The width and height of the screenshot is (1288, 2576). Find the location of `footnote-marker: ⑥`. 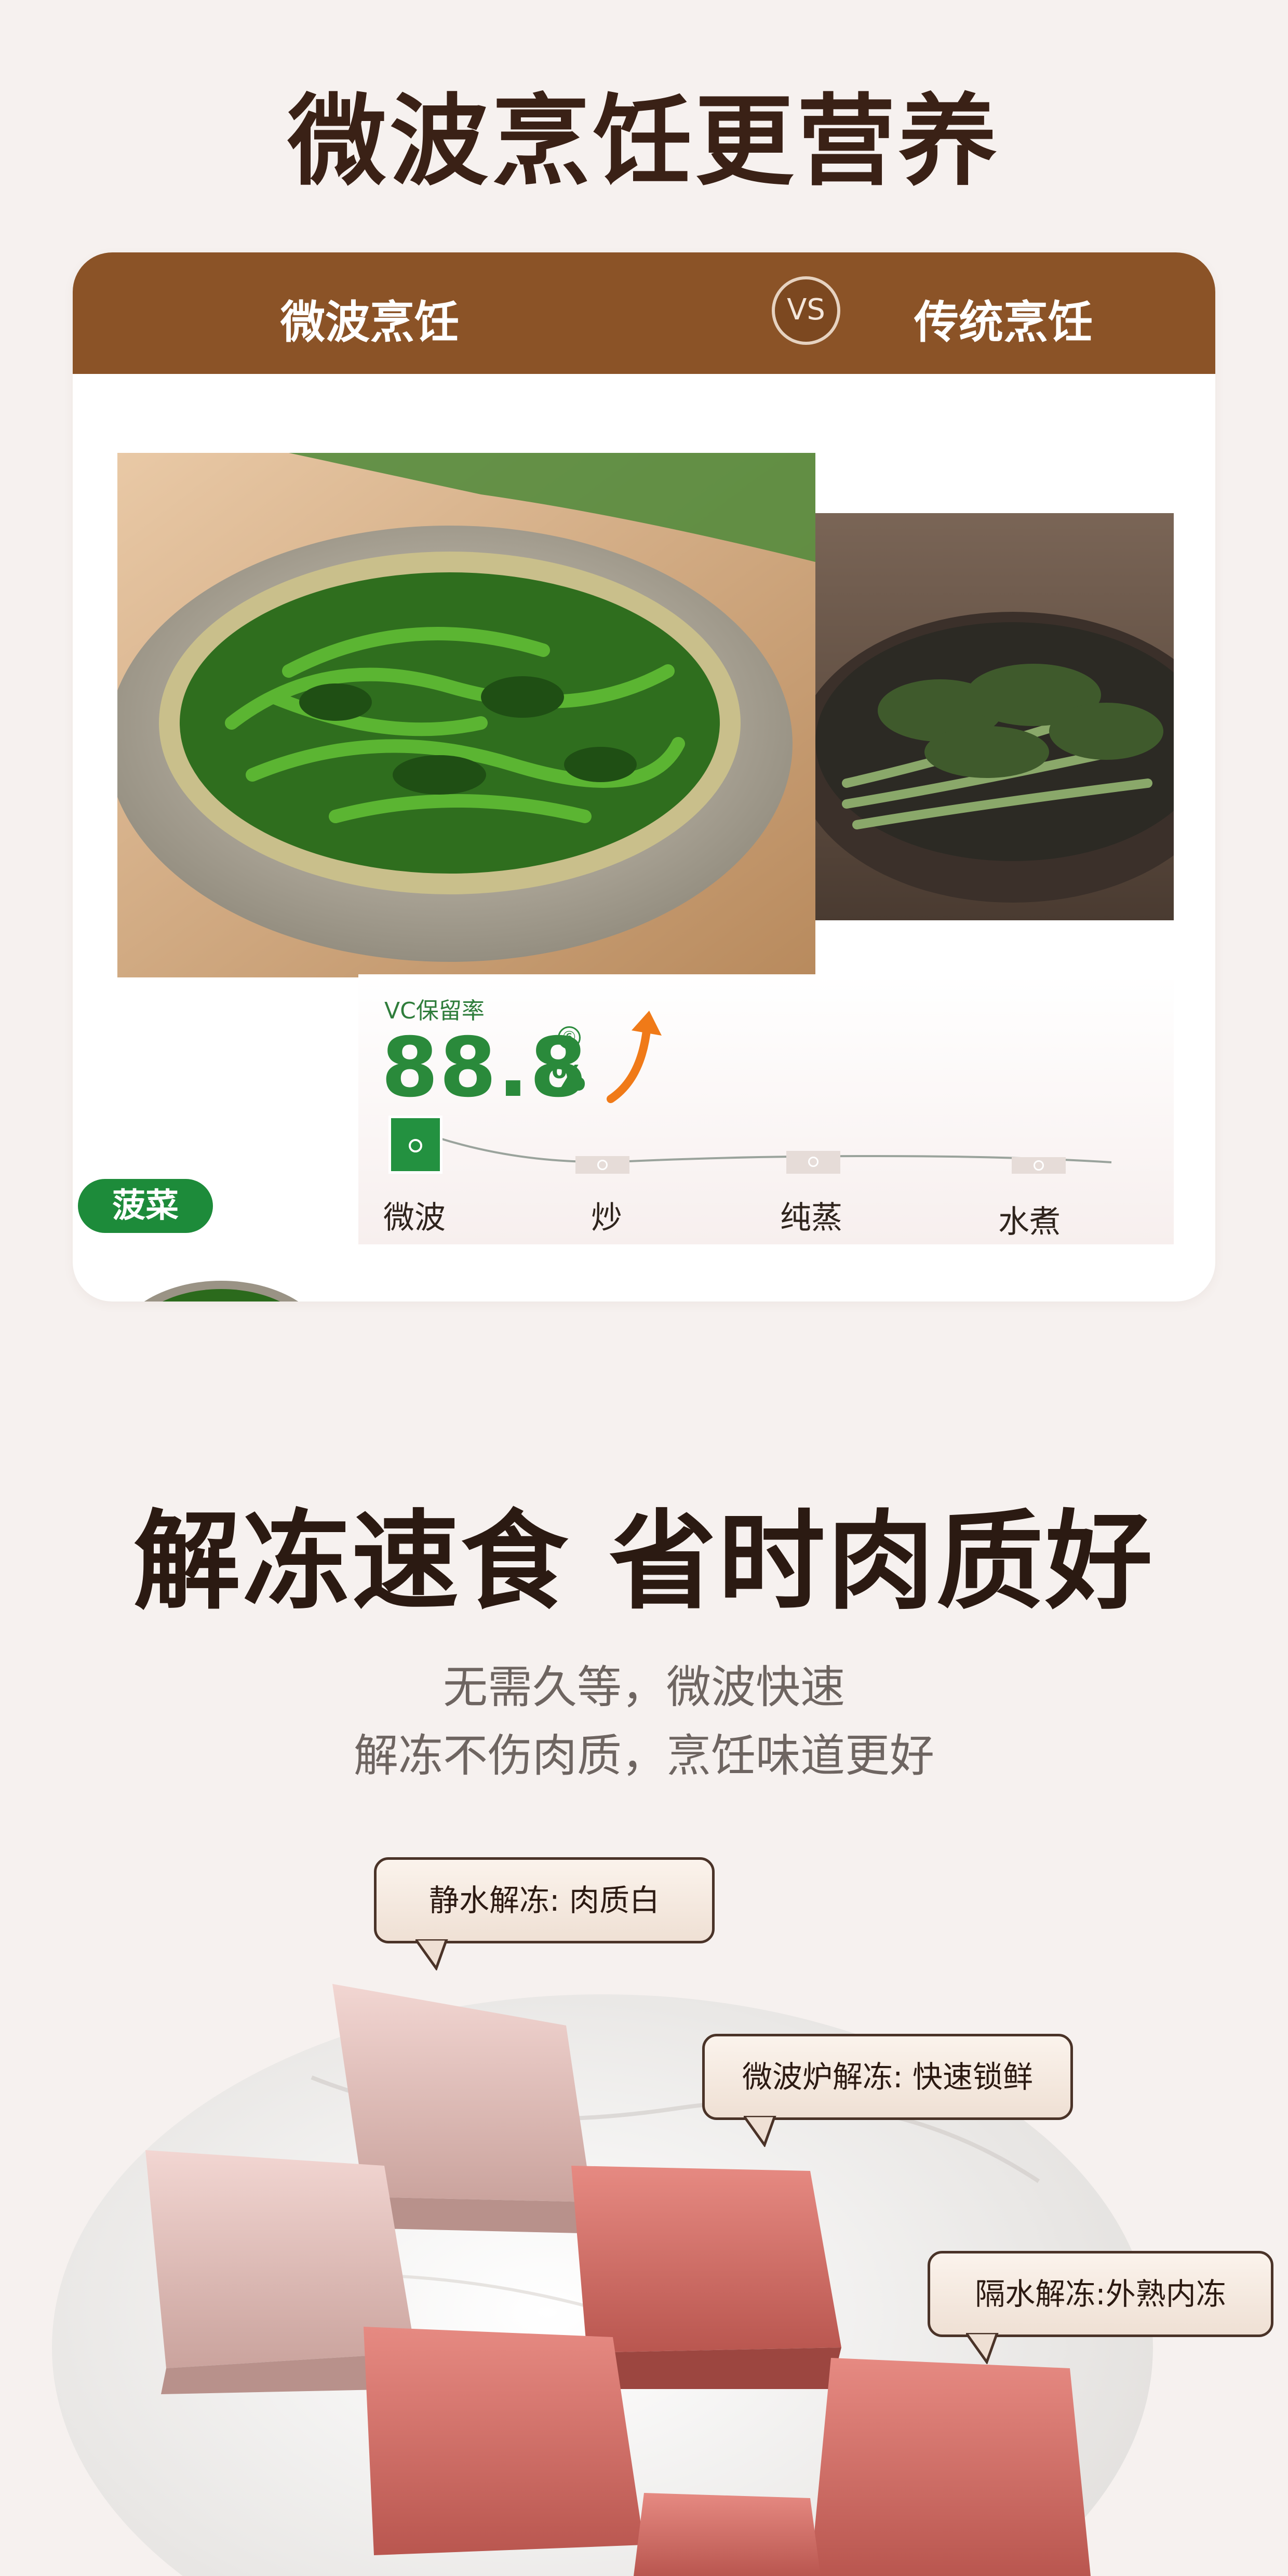

footnote-marker: ⑥ is located at coordinates (569, 1038).